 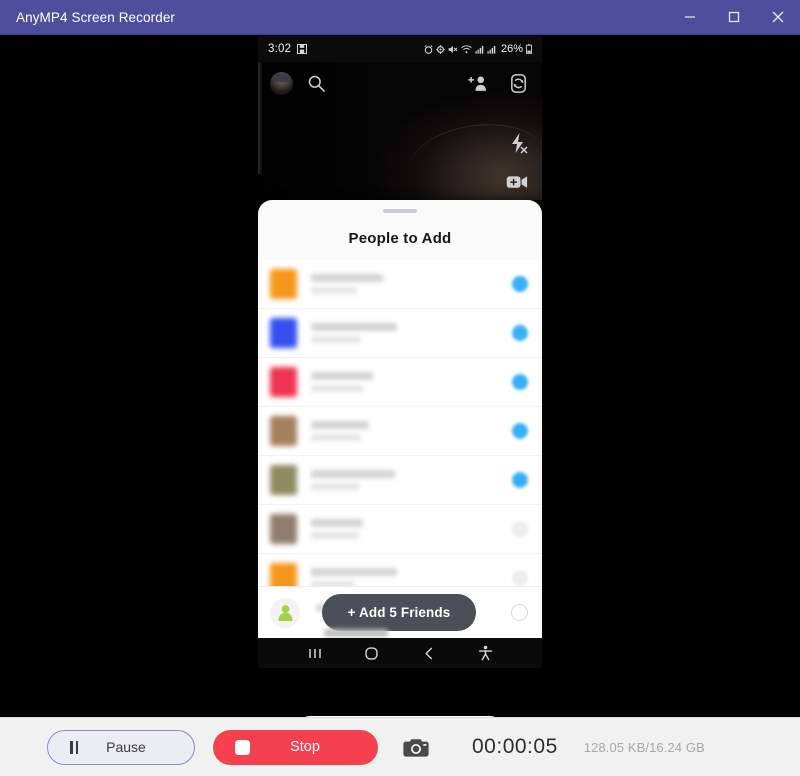 What do you see at coordinates (440, 49) in the screenshot?
I see `gear-icon` at bounding box center [440, 49].